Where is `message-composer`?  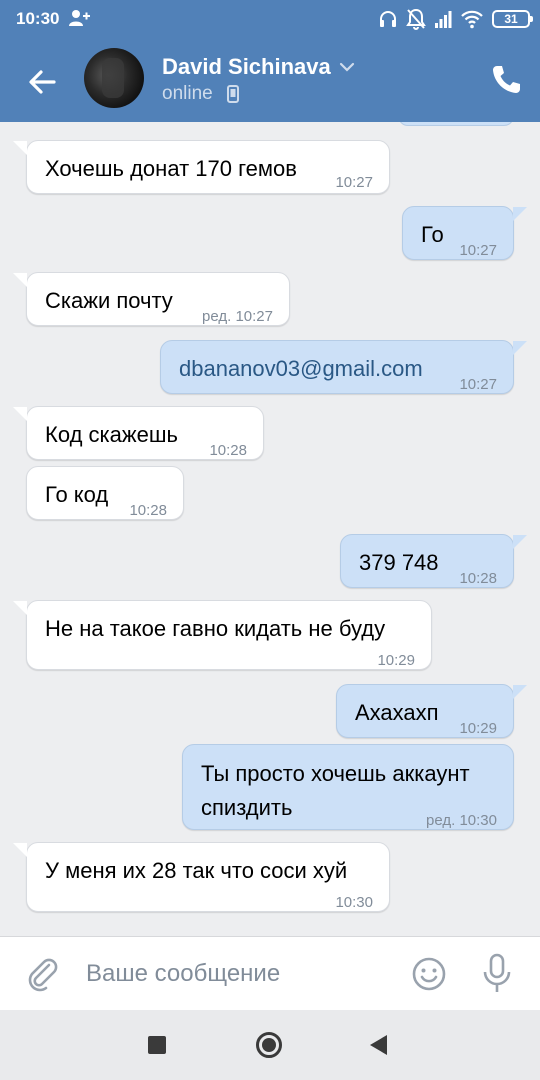
message-composer is located at coordinates (270, 973).